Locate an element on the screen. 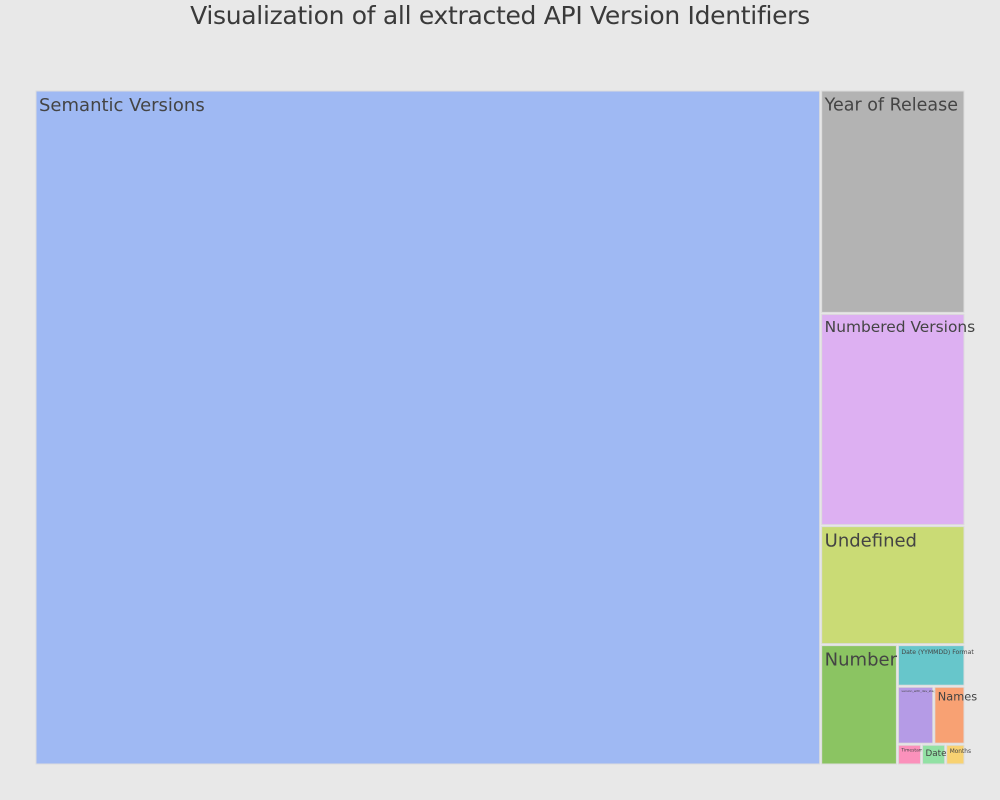 This screenshot has height=800, width=1000. treemap-tile: Months is located at coordinates (958, 754).